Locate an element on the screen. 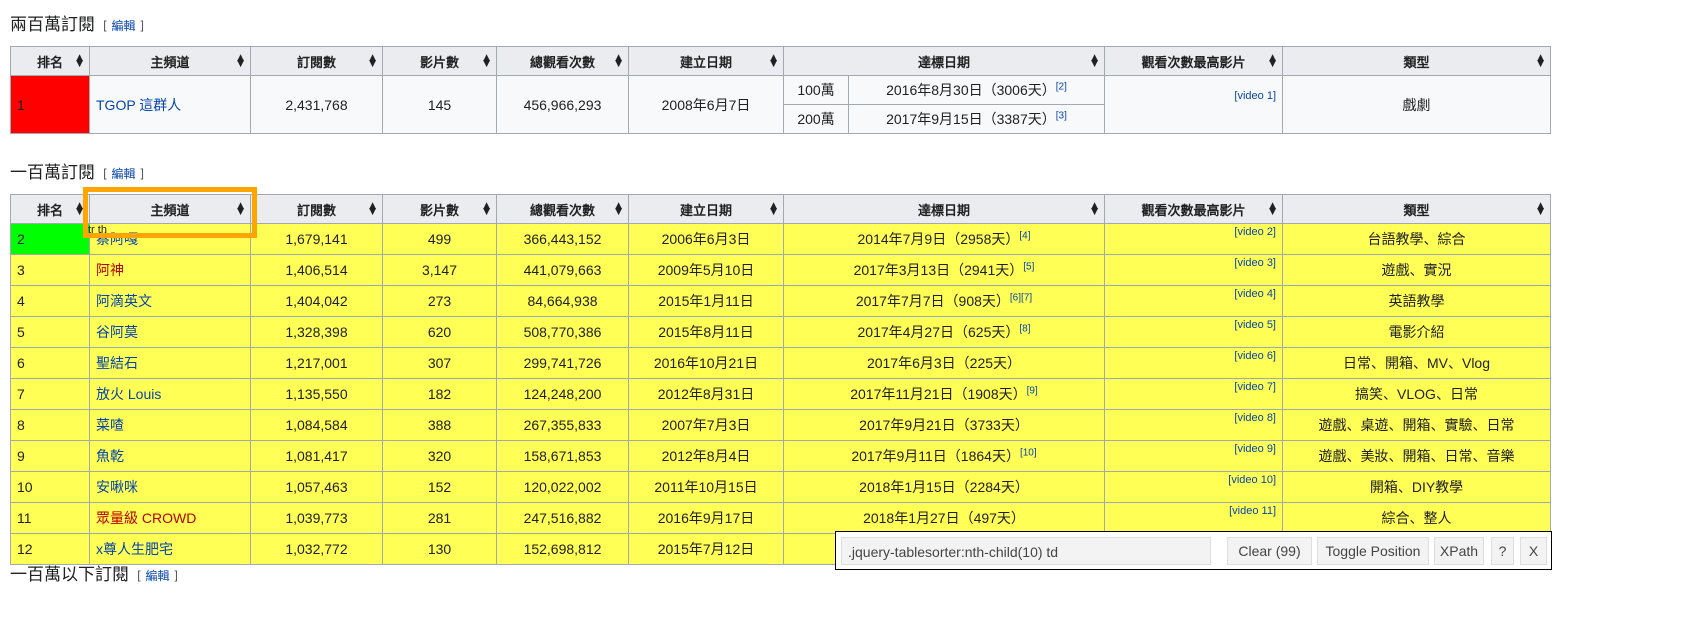 The width and height of the screenshot is (1706, 625). video-link: [video 9] is located at coordinates (1255, 449).